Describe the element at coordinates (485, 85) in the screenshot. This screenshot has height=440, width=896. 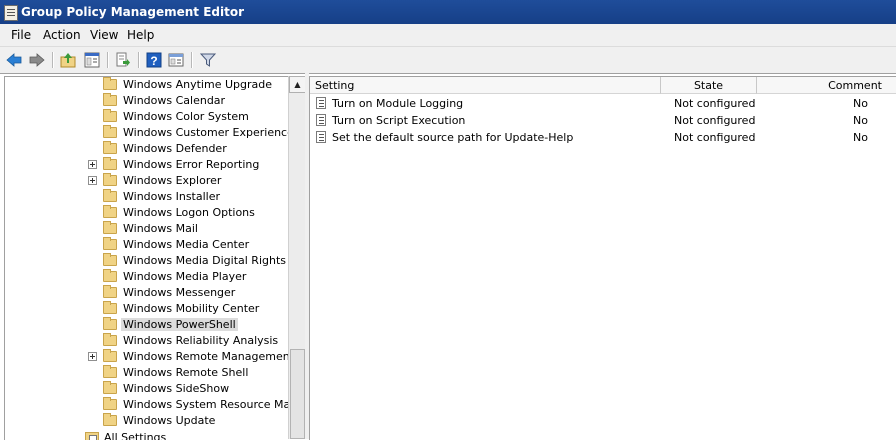
I see `column-header-setting: Setting` at that location.